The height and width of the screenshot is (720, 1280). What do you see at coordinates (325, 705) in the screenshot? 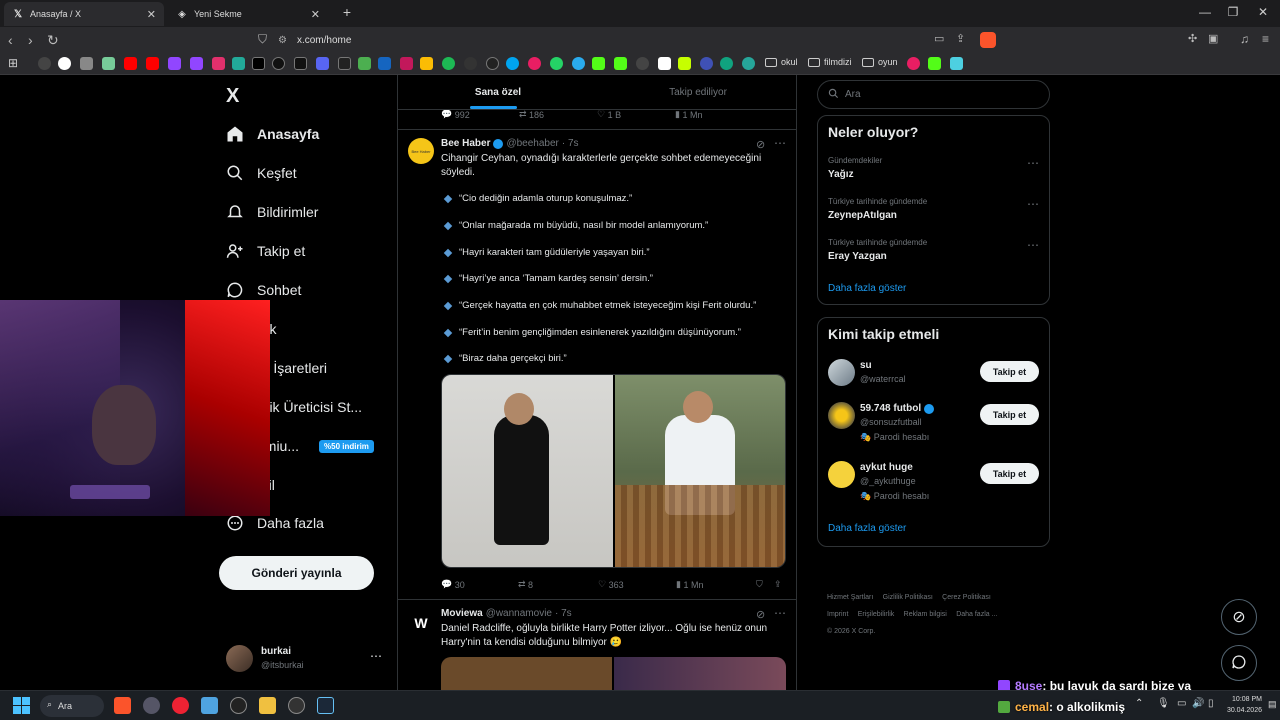
I see `steam-icon` at bounding box center [325, 705].